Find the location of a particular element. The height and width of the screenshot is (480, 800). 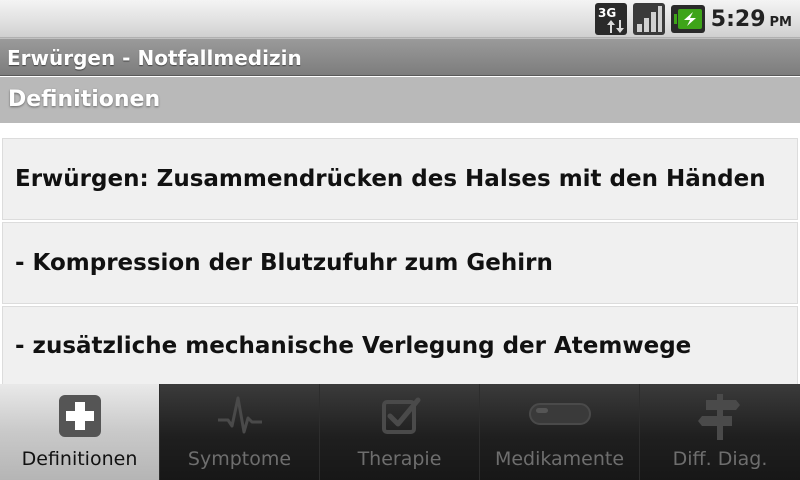

svg-text: 3G is located at coordinates (607, 13).